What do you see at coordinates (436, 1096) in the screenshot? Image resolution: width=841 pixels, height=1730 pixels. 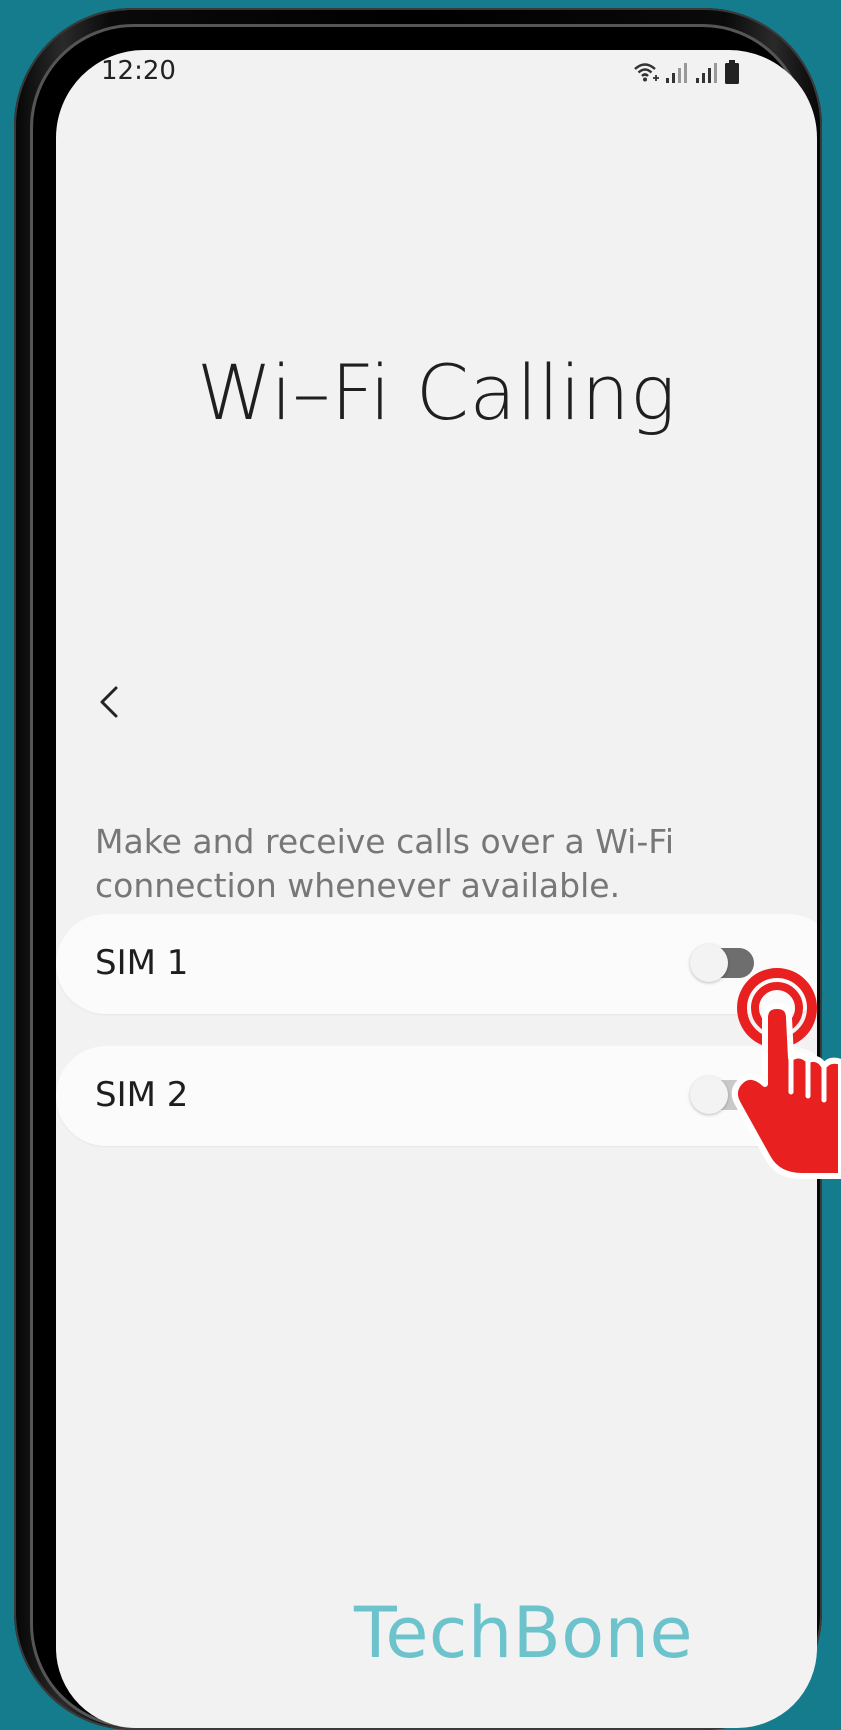 I see `setting-row-sim2: SIM 2` at bounding box center [436, 1096].